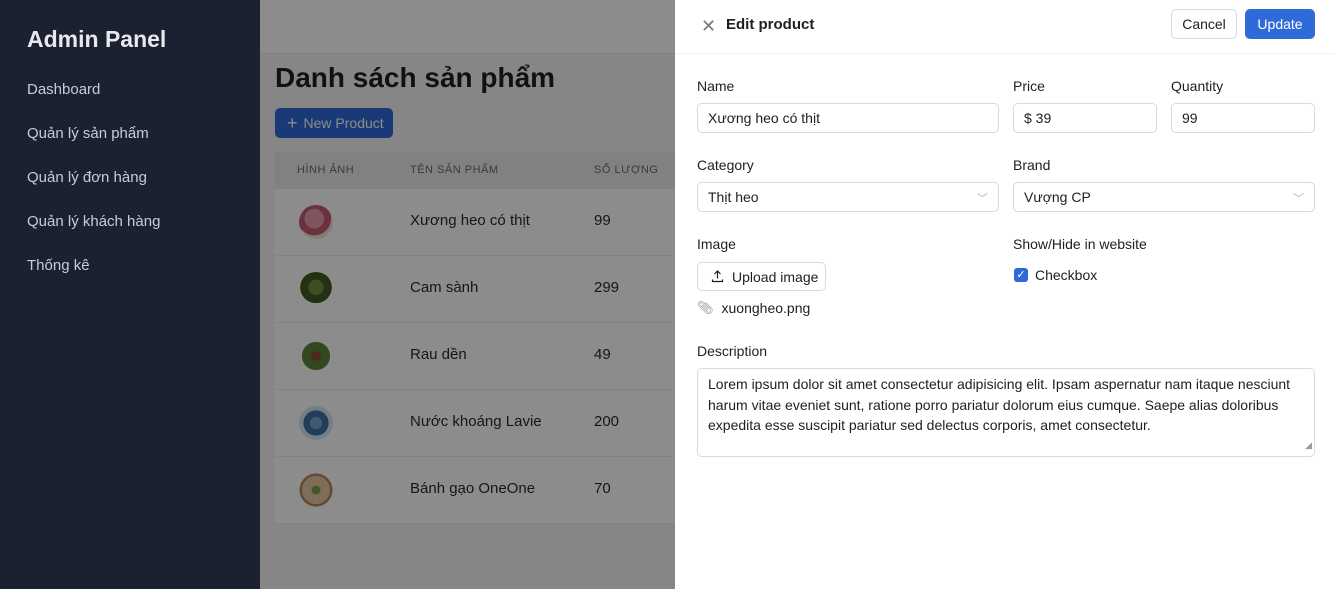 The width and height of the screenshot is (1334, 589). What do you see at coordinates (716, 244) in the screenshot?
I see `image-label: Image` at bounding box center [716, 244].